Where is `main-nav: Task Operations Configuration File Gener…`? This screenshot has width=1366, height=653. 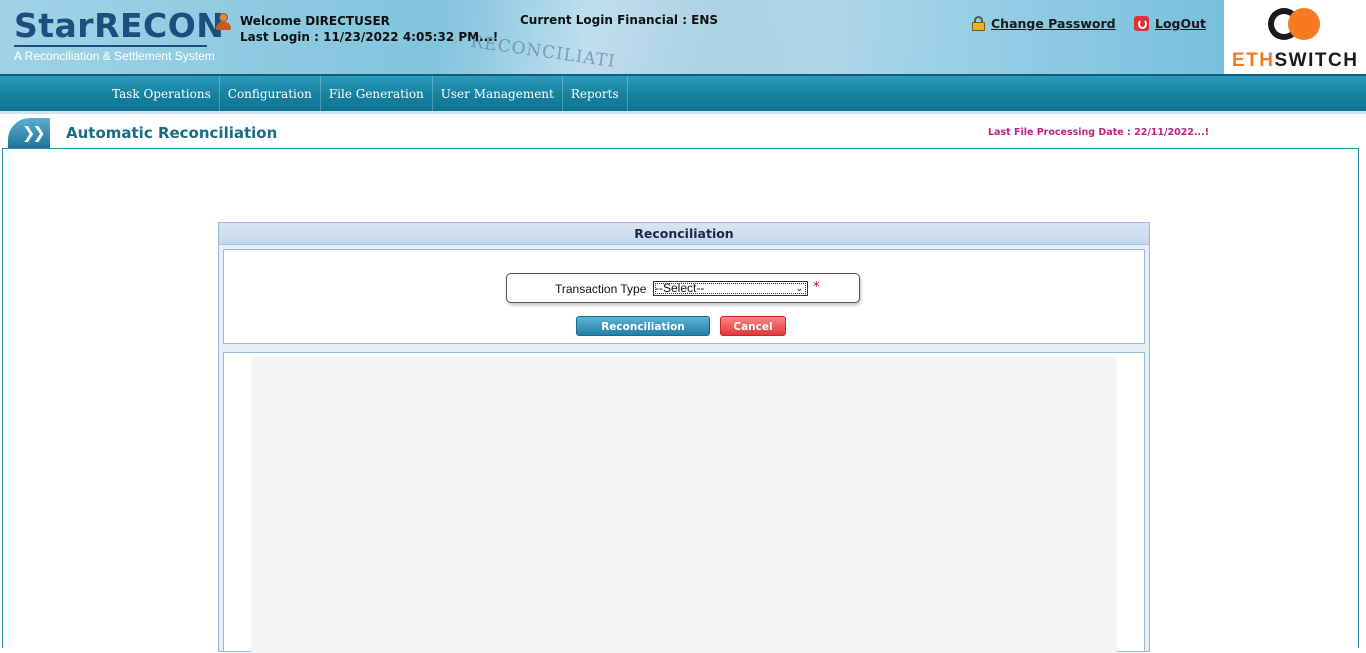 main-nav: Task Operations Configuration File Gener… is located at coordinates (683, 94).